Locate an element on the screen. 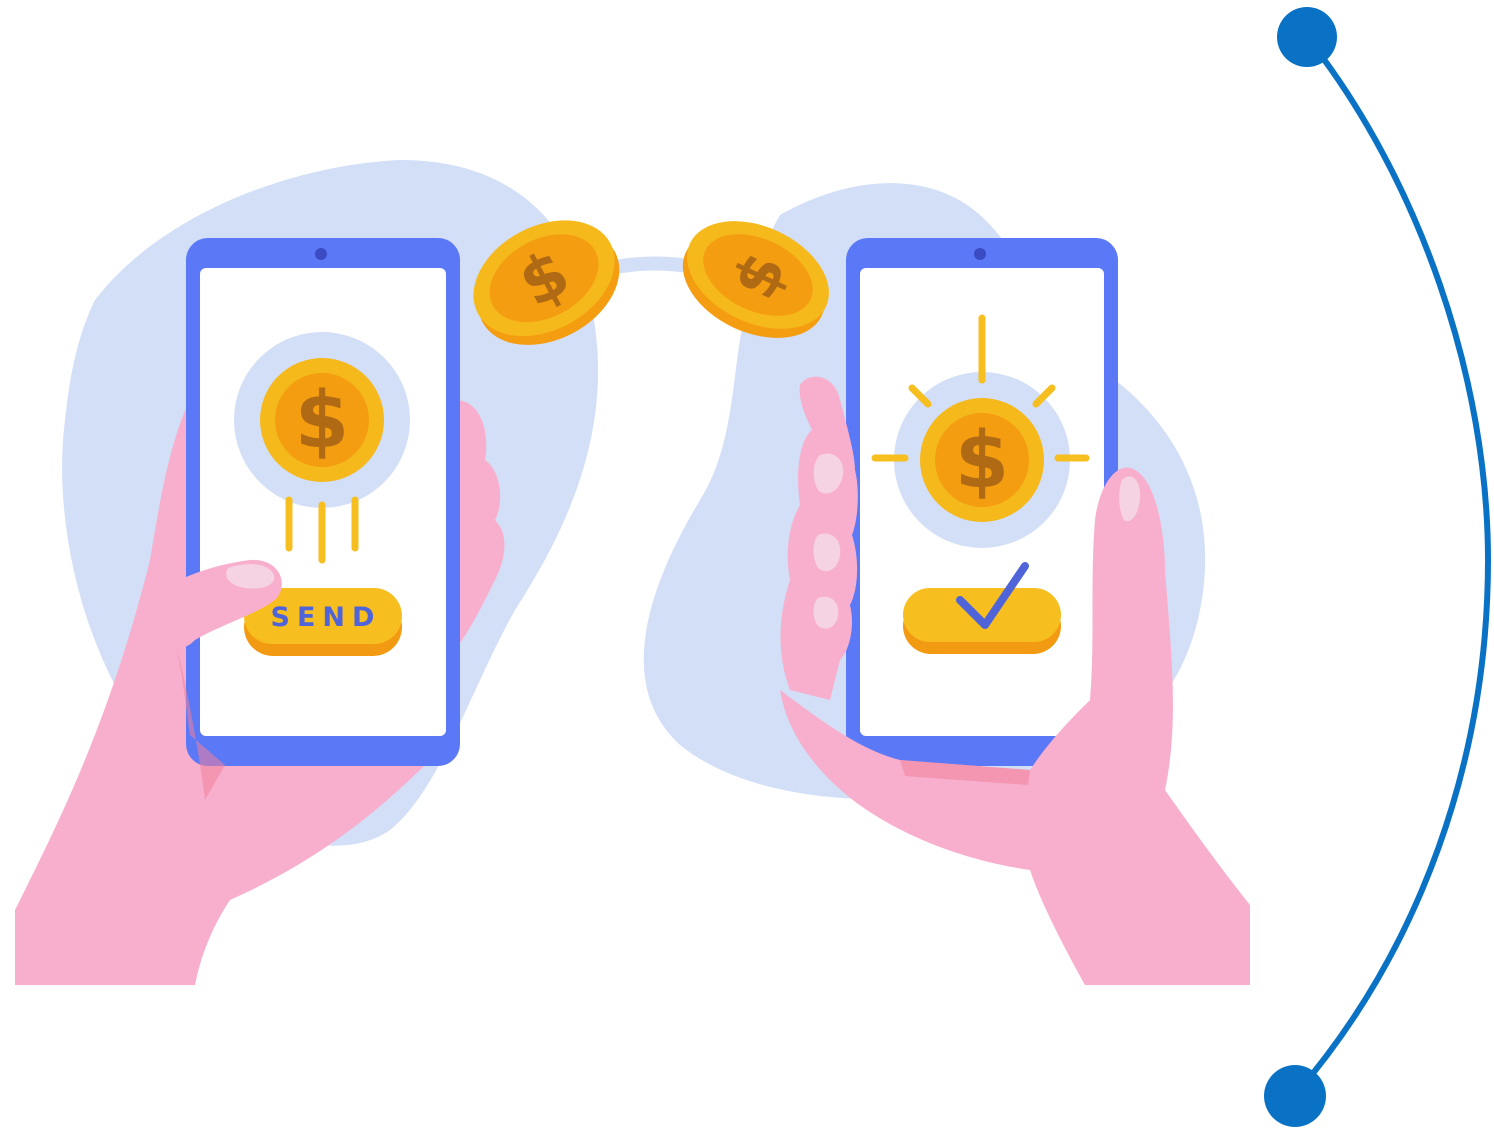  right-coin-dollar-icon: $ is located at coordinates (982, 461).